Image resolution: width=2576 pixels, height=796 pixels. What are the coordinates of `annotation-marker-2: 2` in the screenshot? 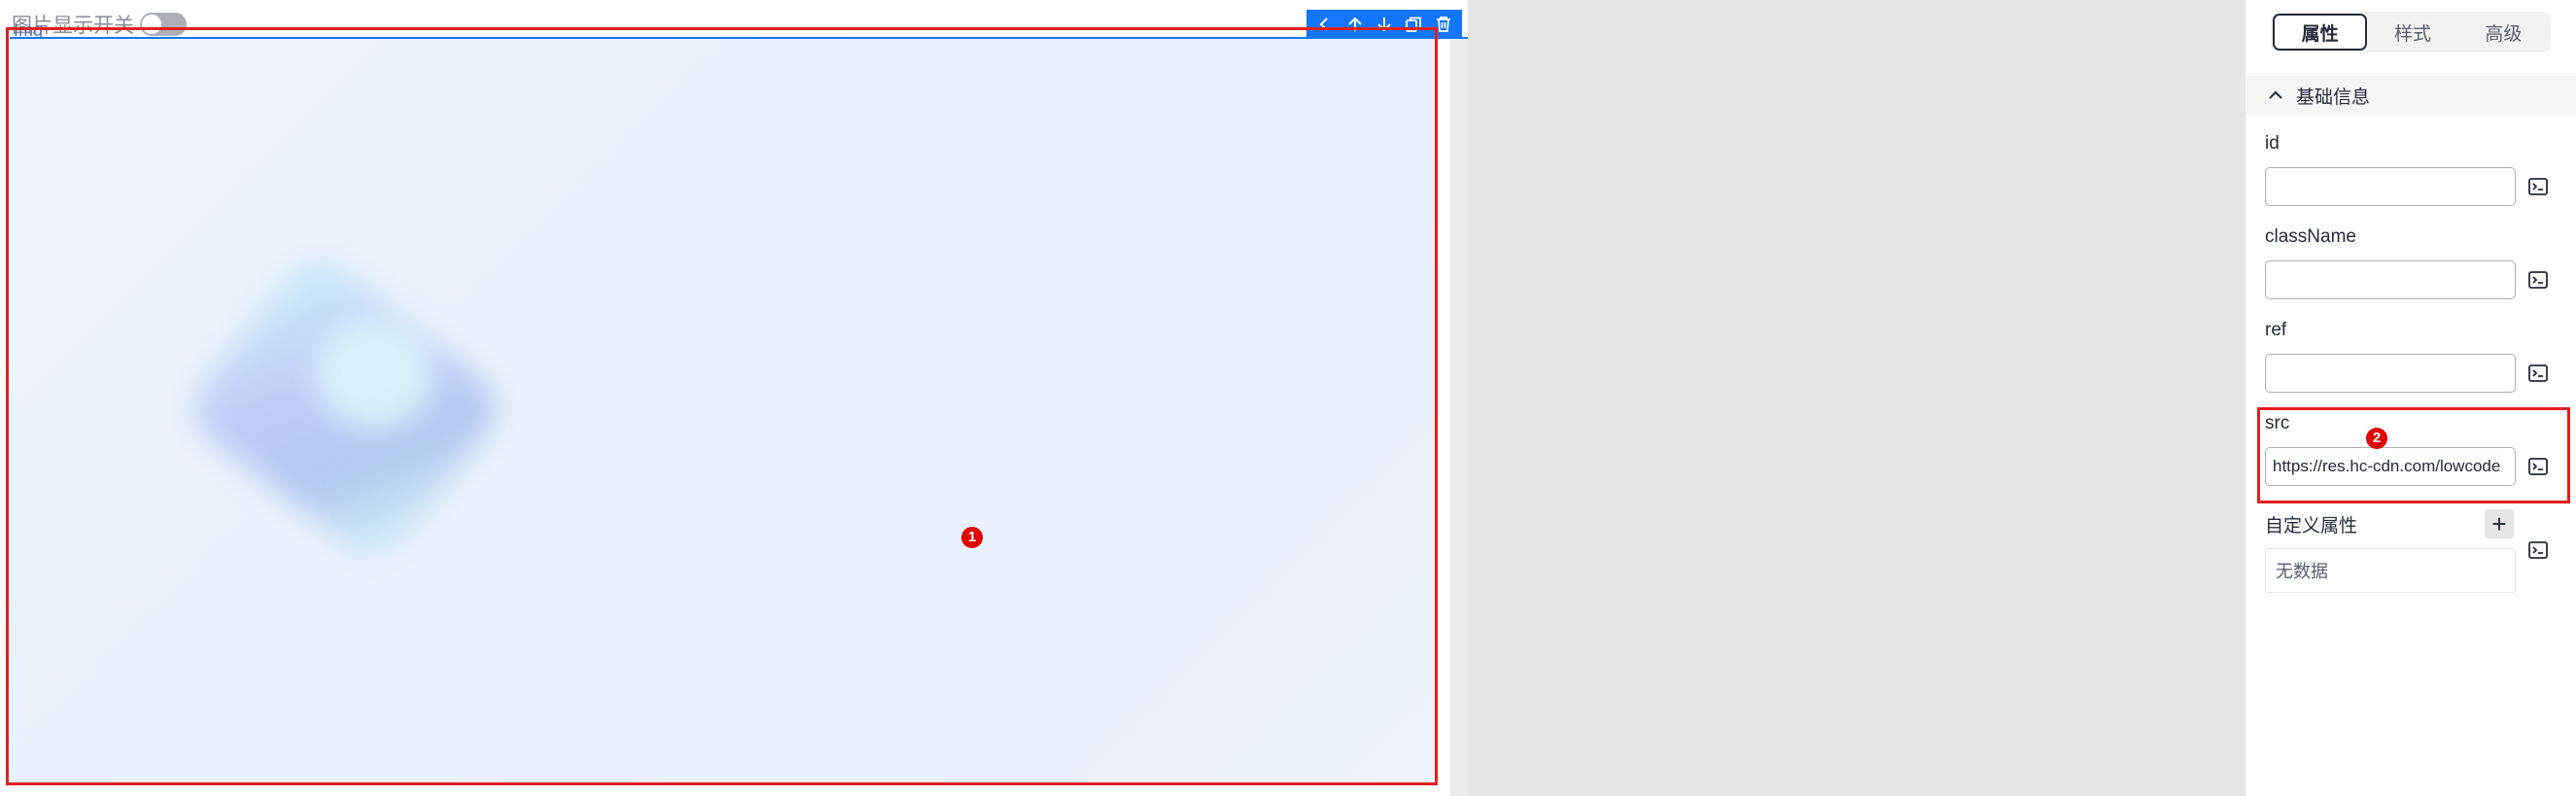 It's located at (2376, 438).